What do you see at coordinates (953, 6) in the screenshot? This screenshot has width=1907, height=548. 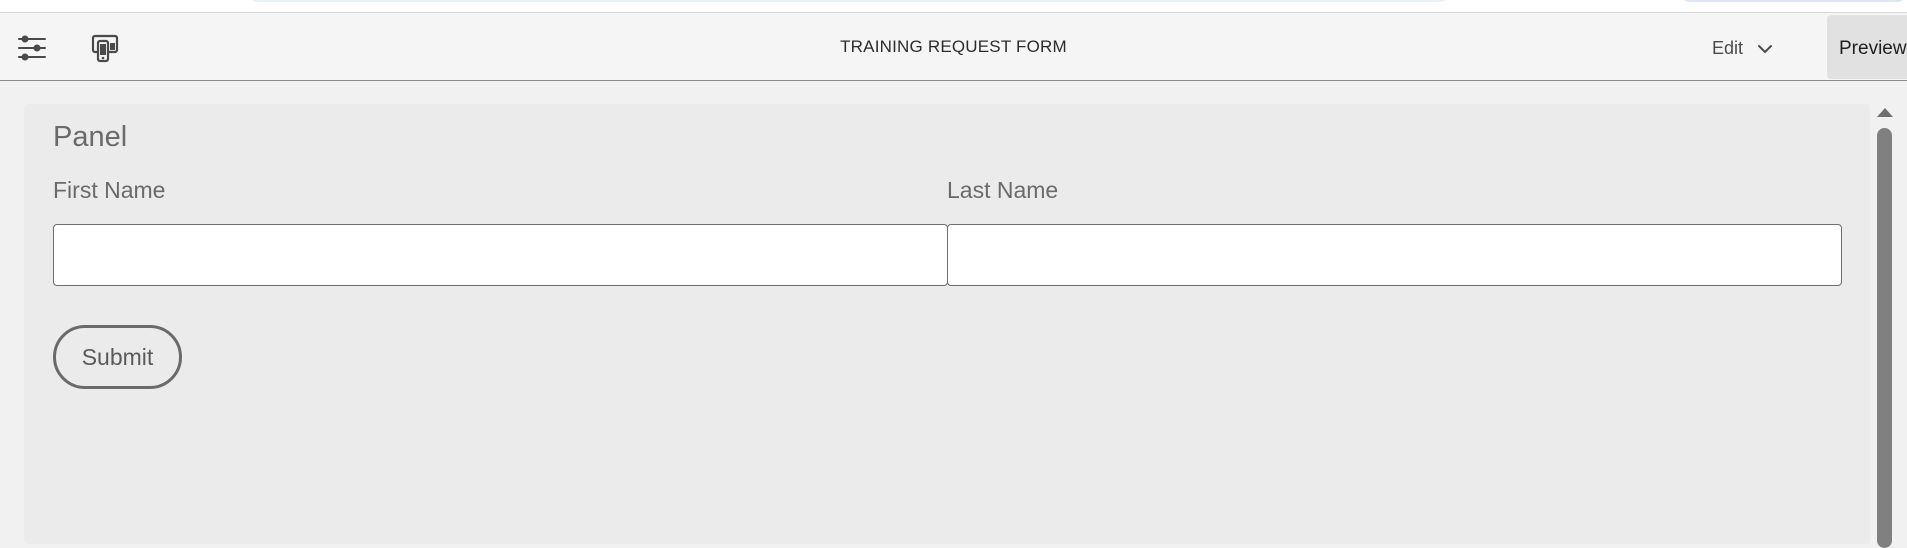 I see `browser-top-strip` at bounding box center [953, 6].